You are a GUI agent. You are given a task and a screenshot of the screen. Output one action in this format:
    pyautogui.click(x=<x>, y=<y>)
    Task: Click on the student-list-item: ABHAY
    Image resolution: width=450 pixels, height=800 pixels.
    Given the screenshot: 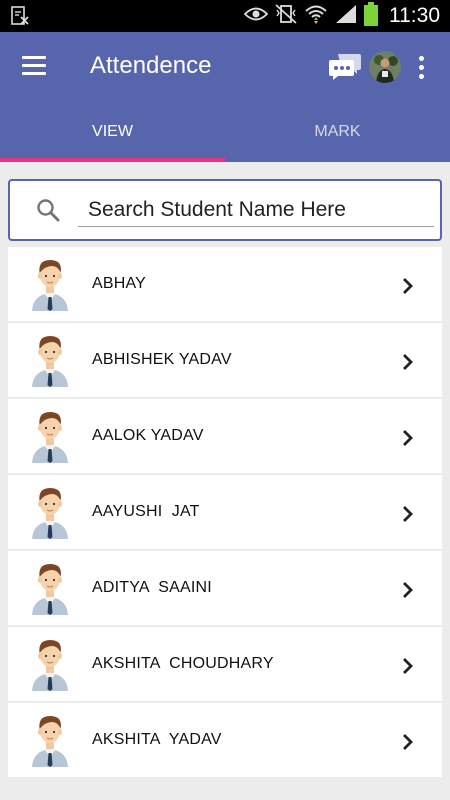 What is the action you would take?
    pyautogui.click(x=225, y=285)
    